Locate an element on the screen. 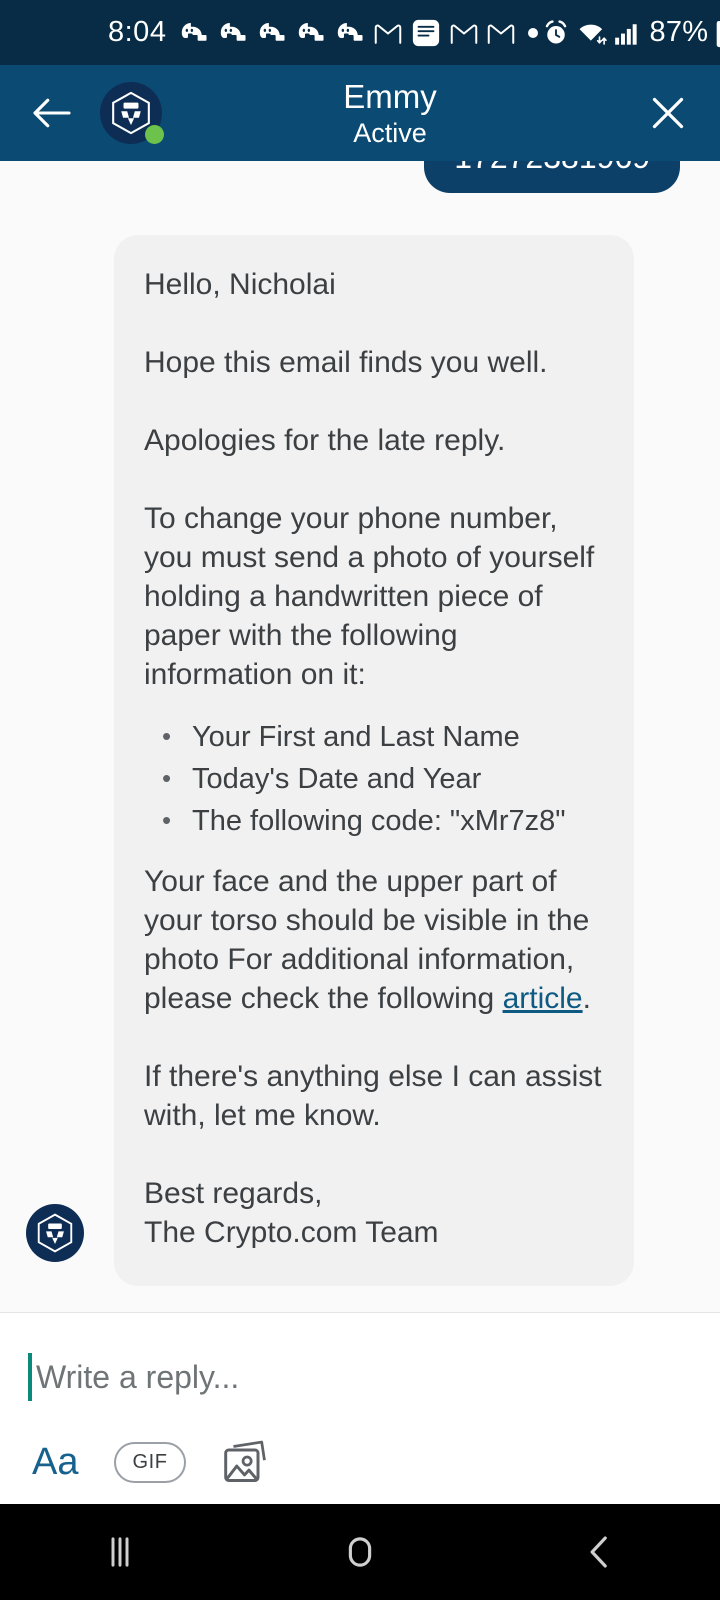  composer: Write a reply... Aa GIF is located at coordinates (360, 1408).